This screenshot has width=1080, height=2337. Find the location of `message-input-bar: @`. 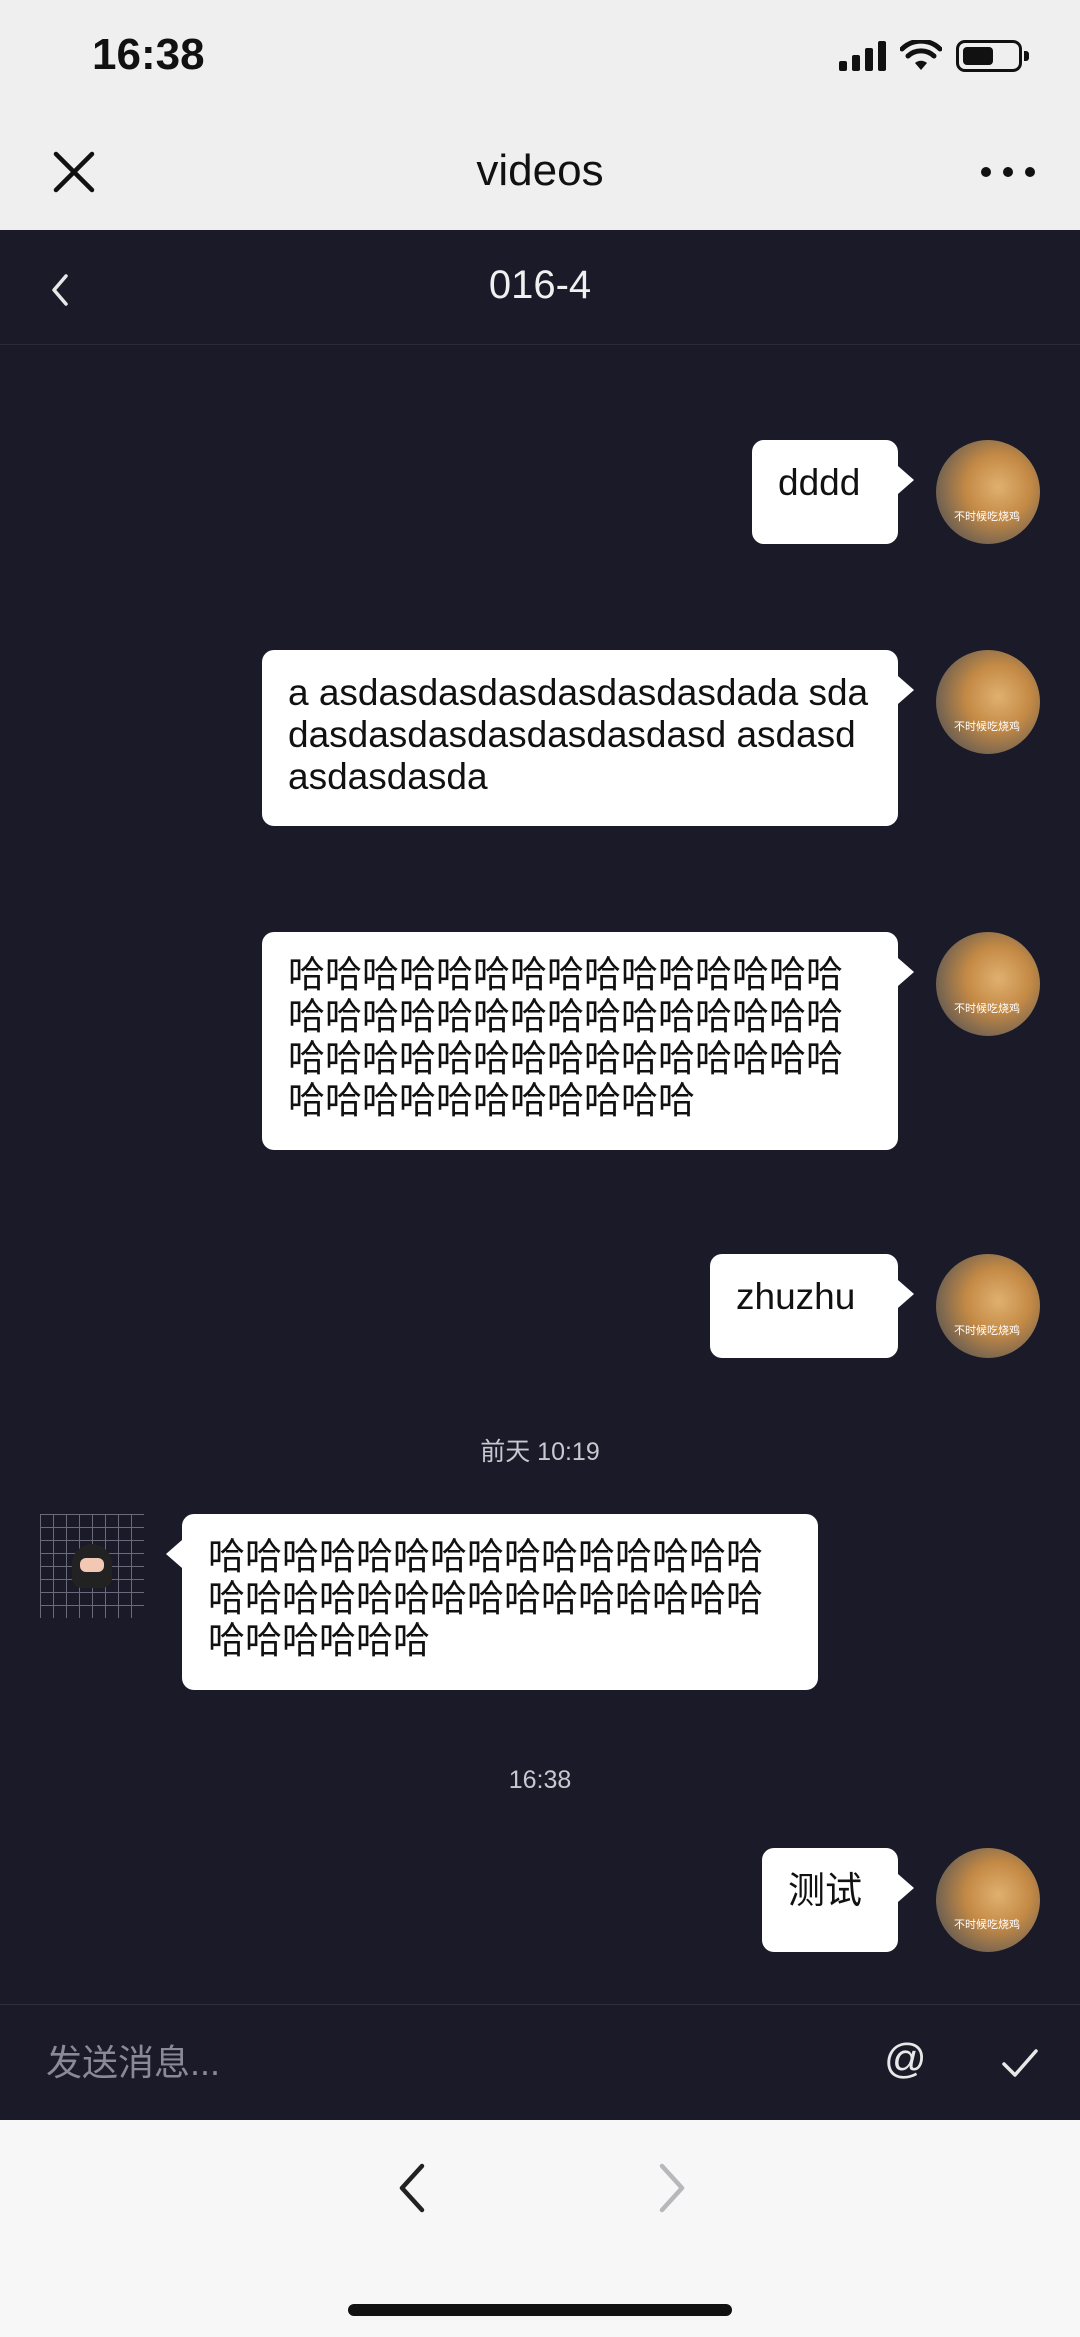

message-input-bar: @ is located at coordinates (540, 2062).